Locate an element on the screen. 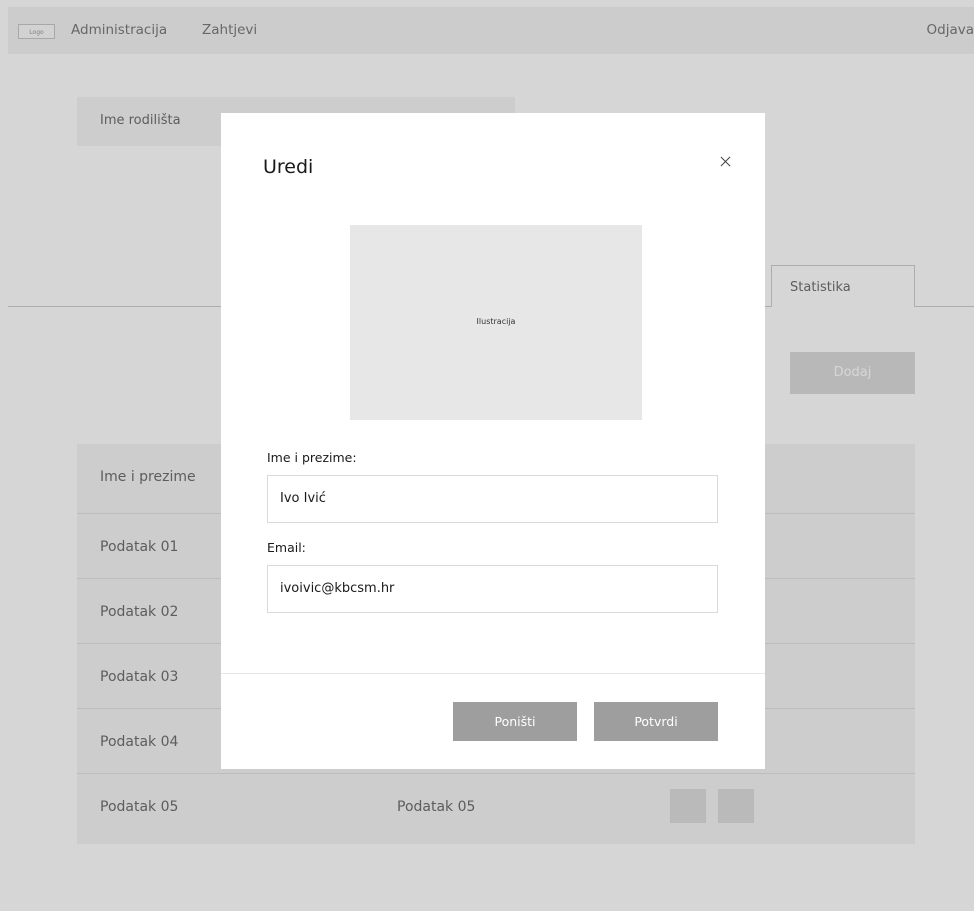 This screenshot has height=911, width=974. cancel-button-label: Poništi is located at coordinates (515, 721).